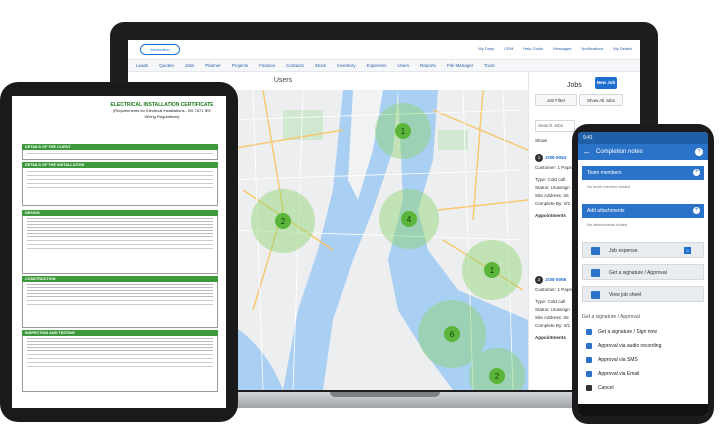 The image size is (720, 432). I want to click on sign-now-option: Get a signature / Sign now, so click(643, 332).